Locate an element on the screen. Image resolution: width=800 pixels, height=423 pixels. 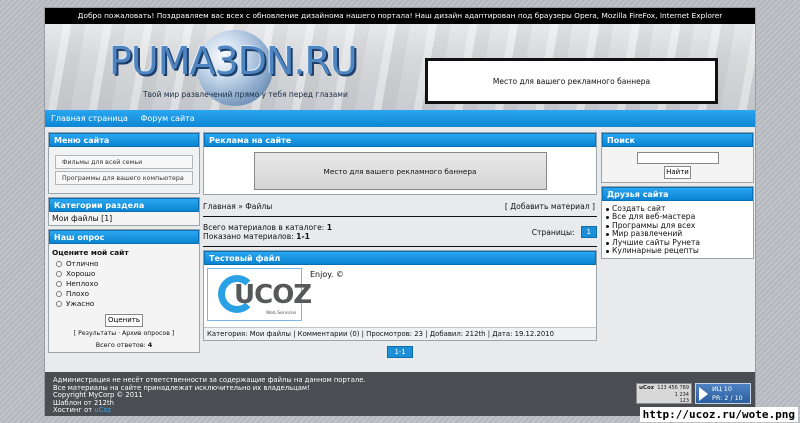
search-block: Поиск Найти is located at coordinates (677, 157).